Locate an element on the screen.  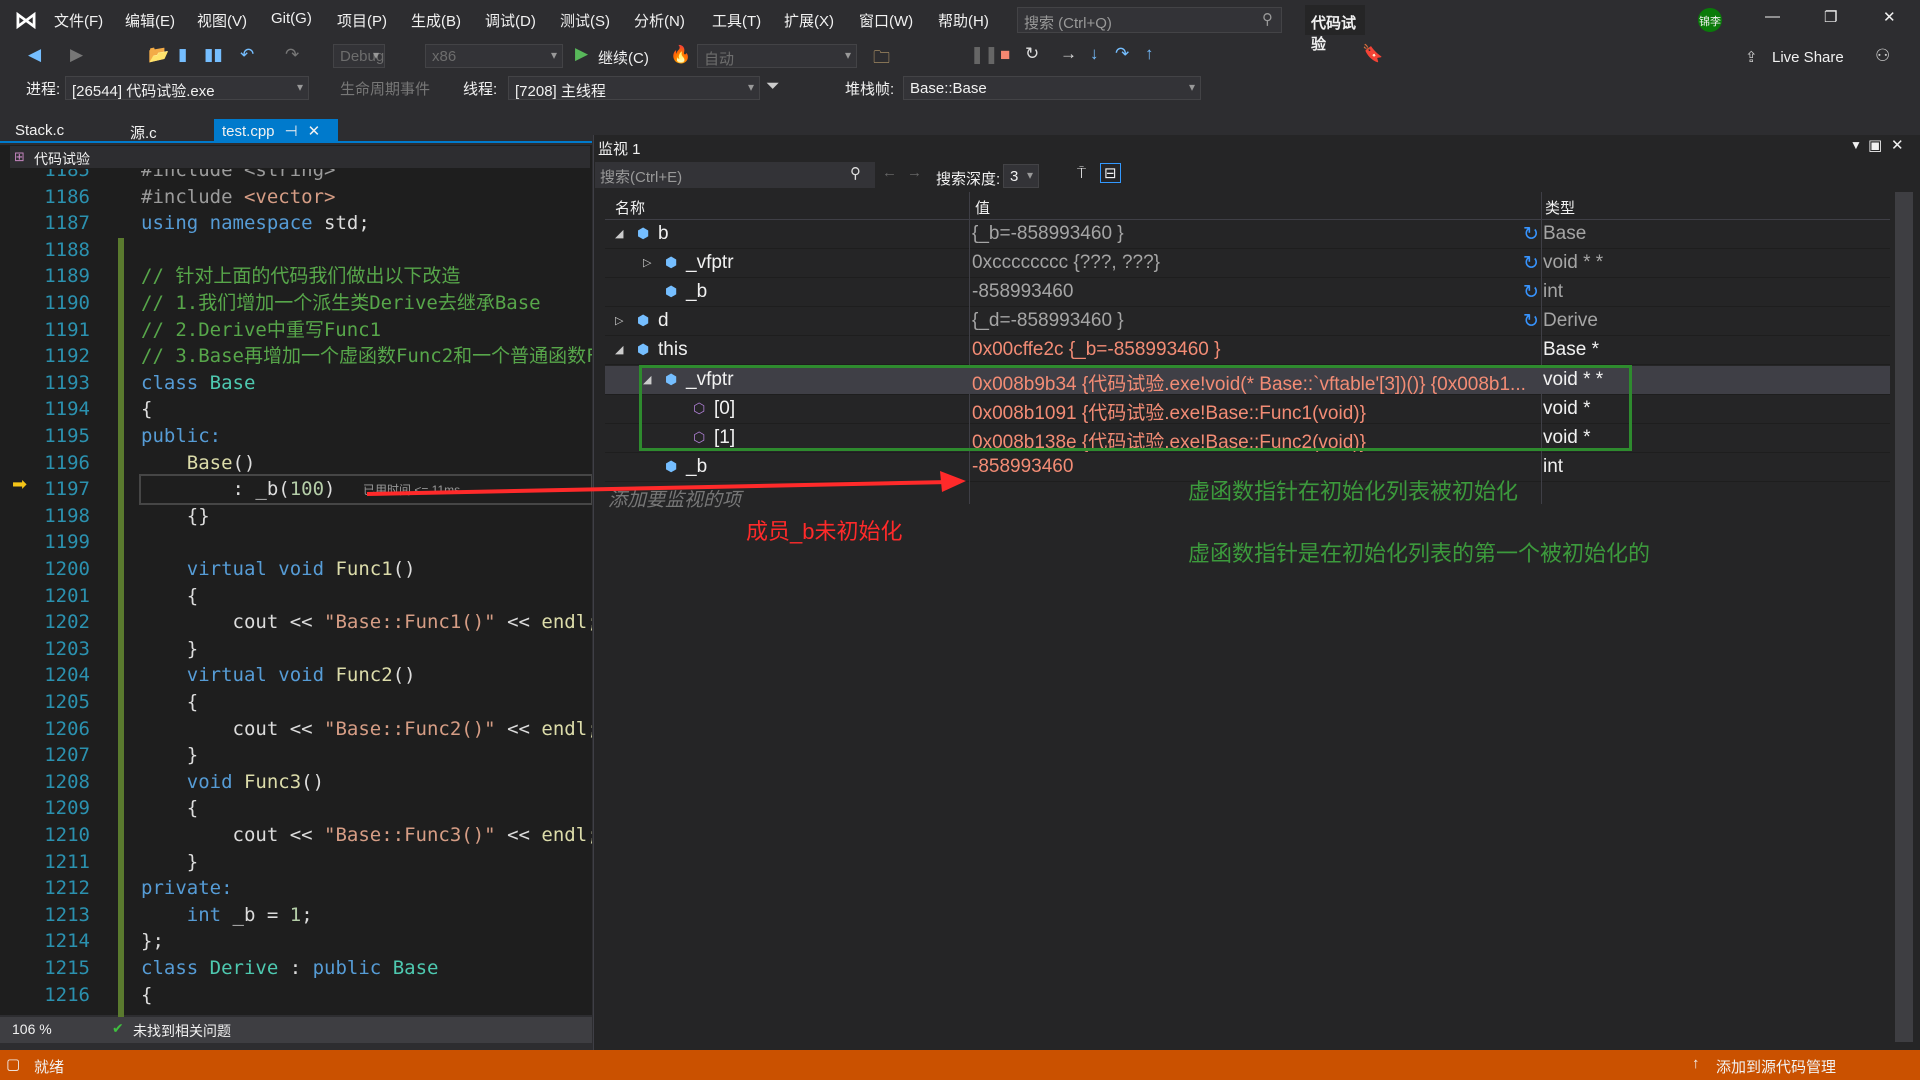
annotation-vfptr-first: 虚函数指针是在初始化列表的第一个被初始化的 is located at coordinates (1419, 553).